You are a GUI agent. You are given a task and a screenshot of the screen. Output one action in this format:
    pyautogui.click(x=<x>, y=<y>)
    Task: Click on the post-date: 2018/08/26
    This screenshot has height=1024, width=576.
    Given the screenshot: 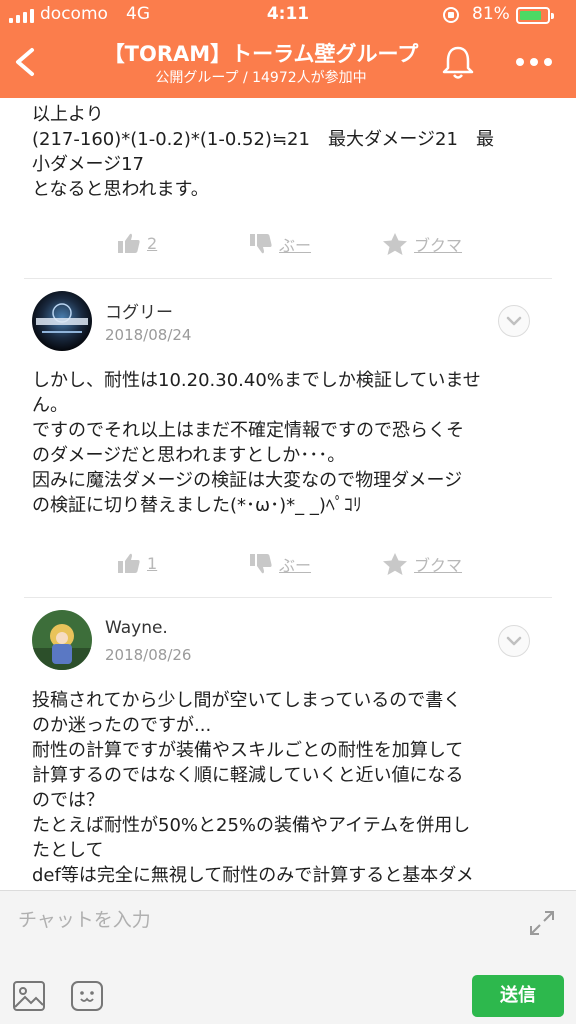 What is the action you would take?
    pyautogui.click(x=148, y=655)
    